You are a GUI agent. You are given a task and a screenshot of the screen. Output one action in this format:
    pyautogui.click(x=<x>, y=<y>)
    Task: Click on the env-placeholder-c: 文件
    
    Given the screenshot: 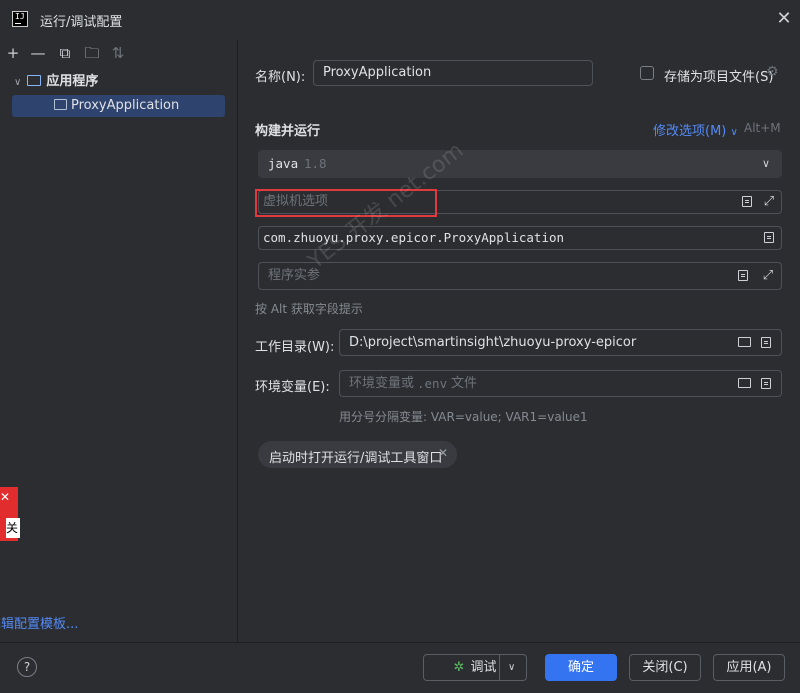 What is the action you would take?
    pyautogui.click(x=464, y=383)
    